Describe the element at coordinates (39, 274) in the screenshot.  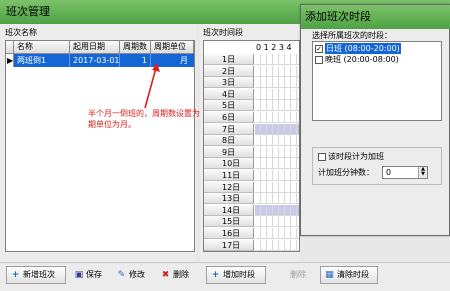
I see `add-shift-label: 新增班次` at that location.